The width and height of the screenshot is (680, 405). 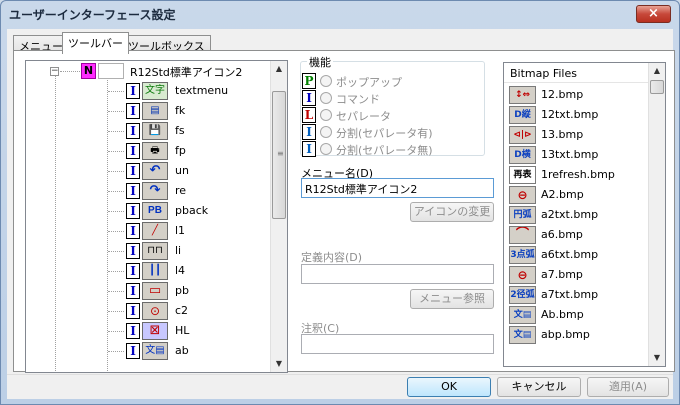 I want to click on tree-scrollbar: ▲ ≡ ▼, so click(x=278, y=216).